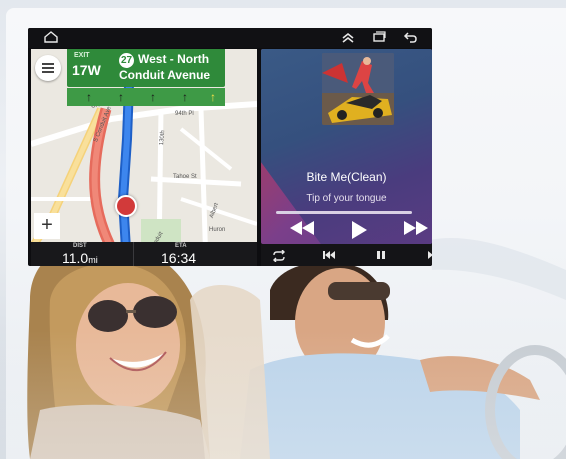 The image size is (566, 459). I want to click on road-label-94th-pl: 94th Pl, so click(184, 114).